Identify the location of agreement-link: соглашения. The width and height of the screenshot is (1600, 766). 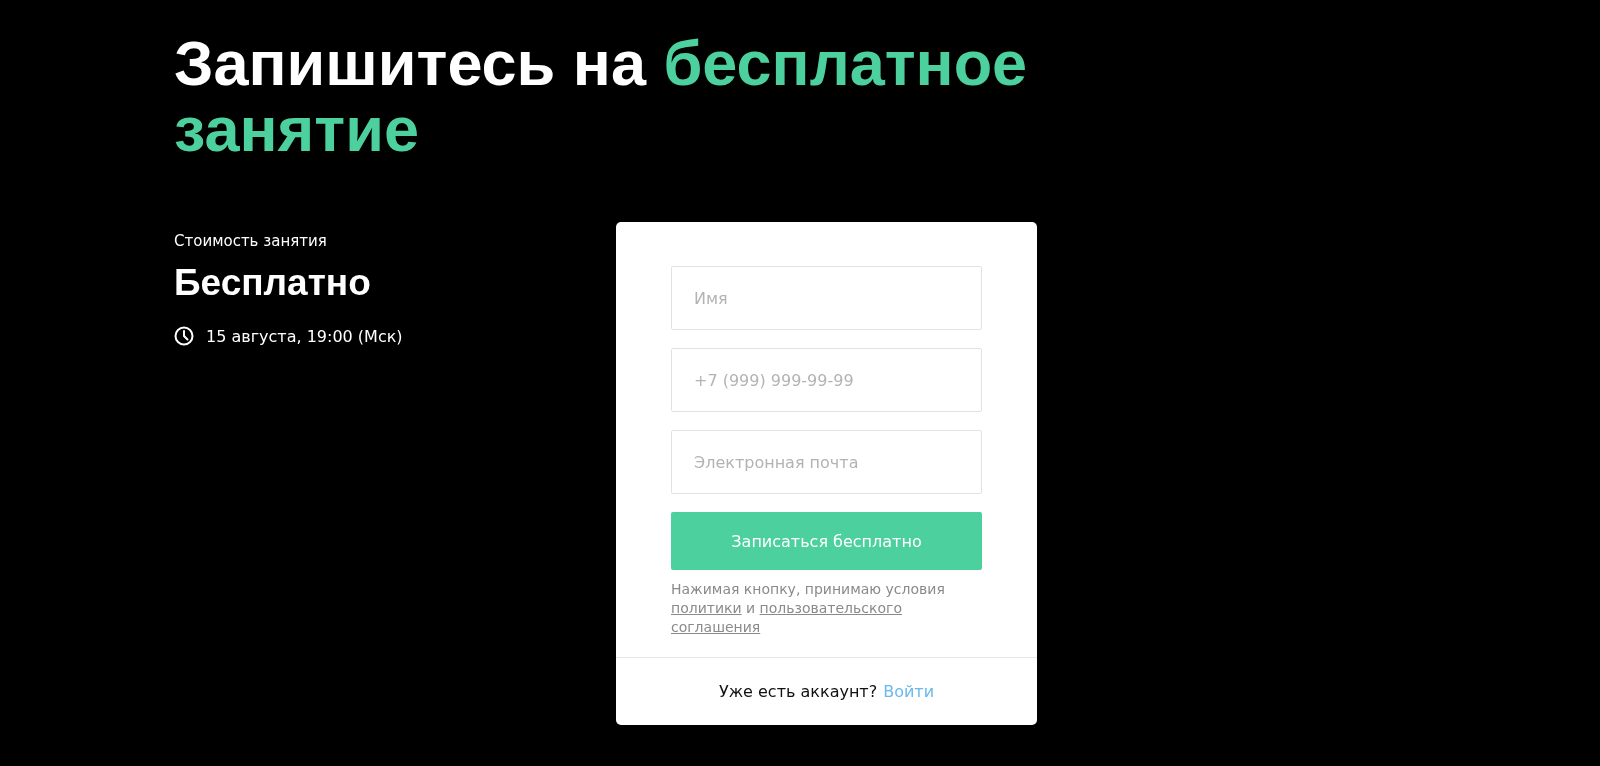
(716, 627).